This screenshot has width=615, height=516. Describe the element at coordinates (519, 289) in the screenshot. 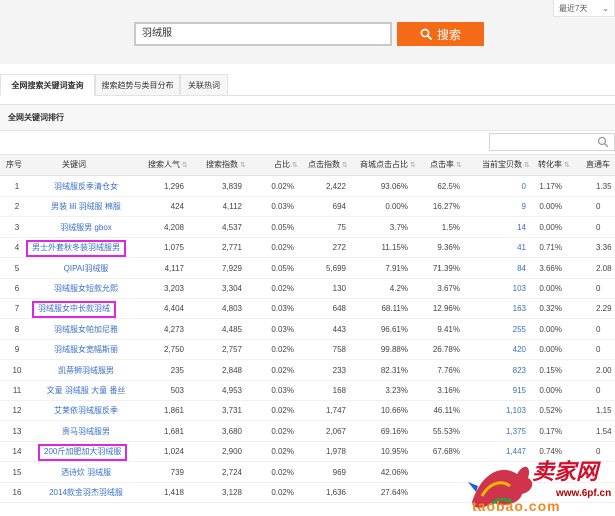

I see `cell-item-count: 103` at that location.